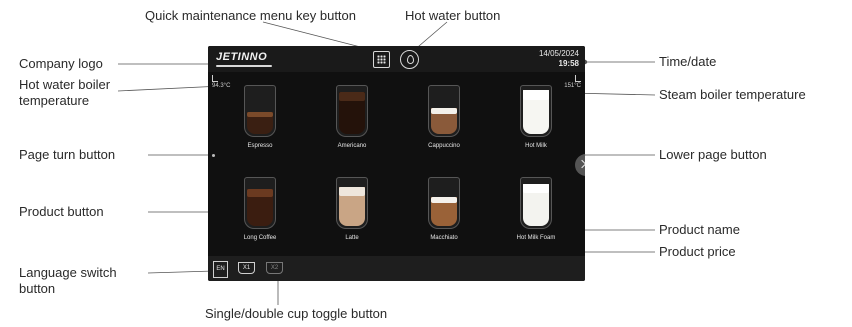  What do you see at coordinates (61, 211) in the screenshot?
I see `label-product-button: Product button` at bounding box center [61, 211].